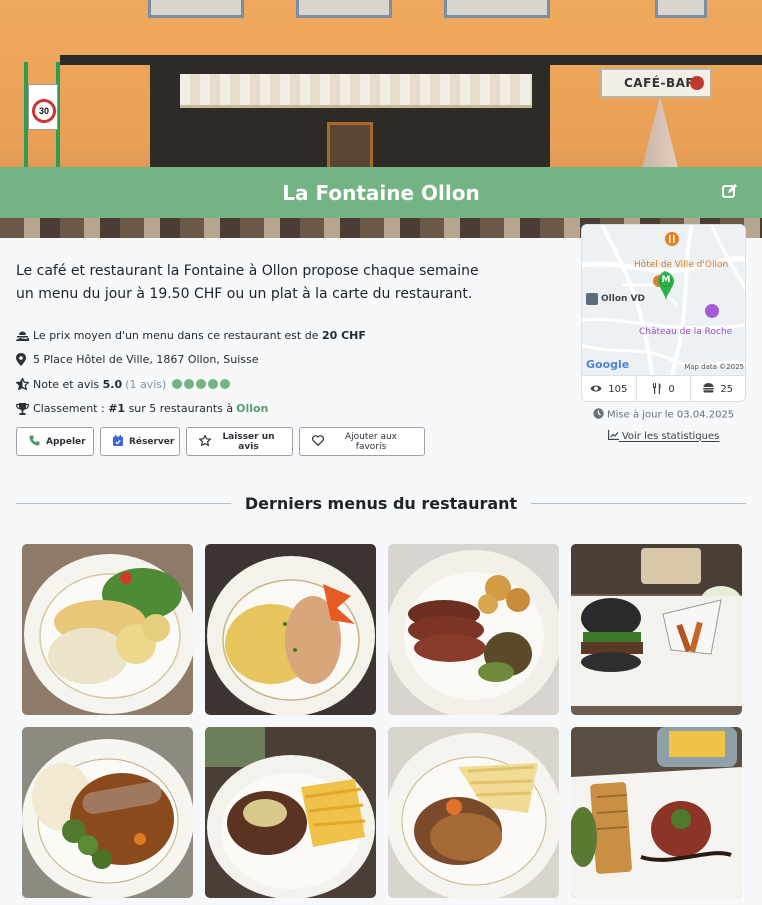 This screenshot has height=905, width=762. I want to click on star-outline-icon, so click(205, 441).